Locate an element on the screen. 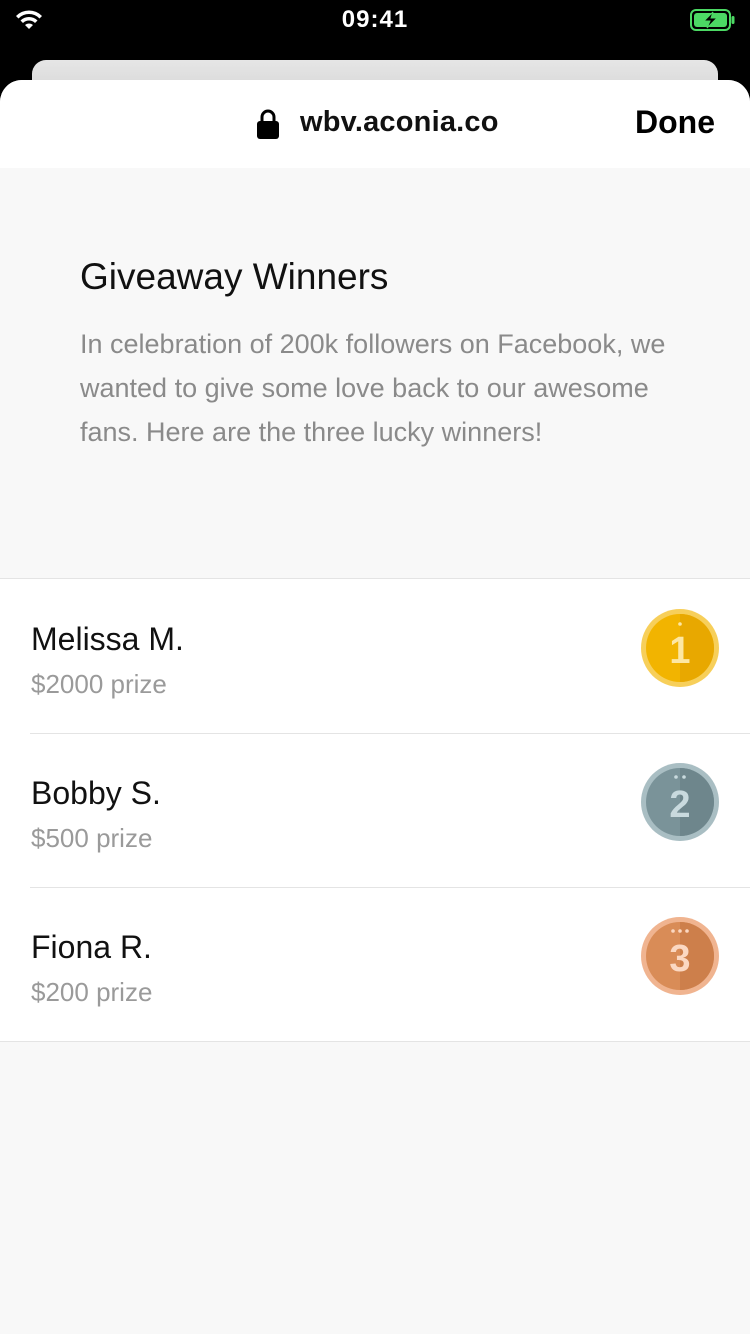 Image resolution: width=750 pixels, height=1334 pixels. winner-prize: $2000 prize is located at coordinates (99, 684).